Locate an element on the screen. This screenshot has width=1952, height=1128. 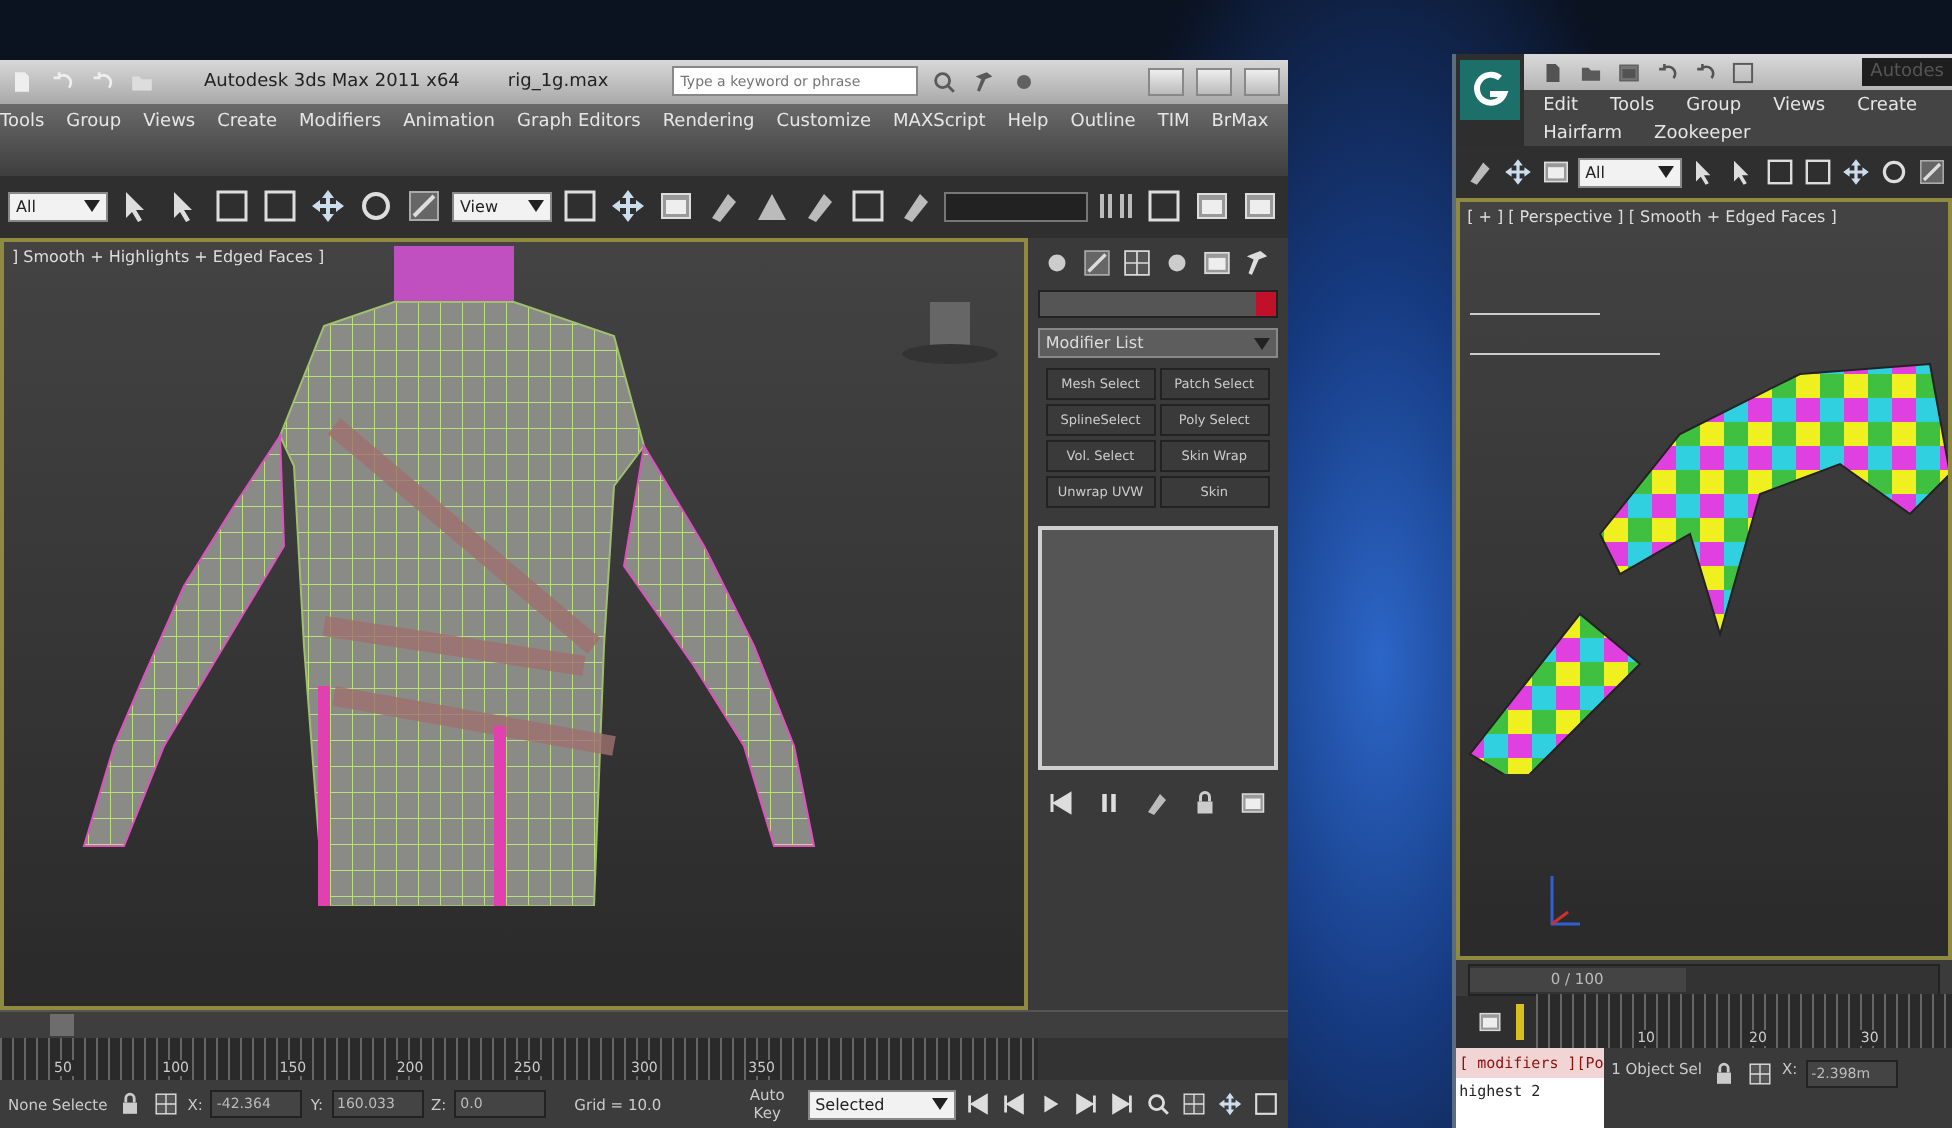
close-button is located at coordinates (1261, 81).